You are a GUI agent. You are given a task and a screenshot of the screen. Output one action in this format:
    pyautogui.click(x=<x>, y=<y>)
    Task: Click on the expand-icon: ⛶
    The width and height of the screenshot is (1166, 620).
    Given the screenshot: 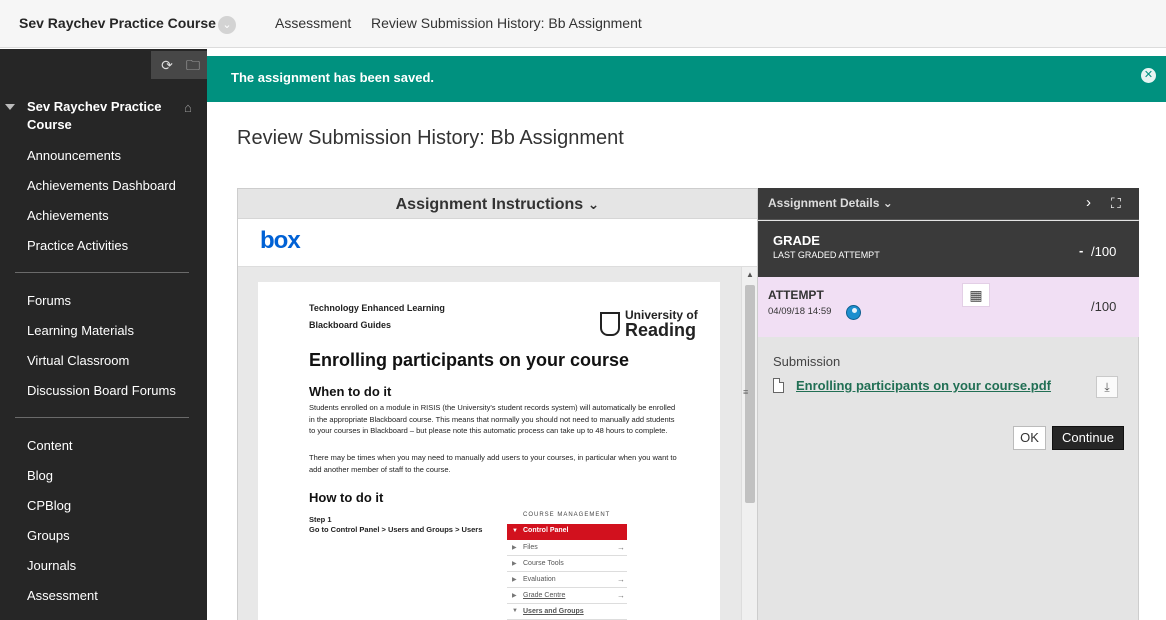 What is the action you would take?
    pyautogui.click(x=1116, y=203)
    